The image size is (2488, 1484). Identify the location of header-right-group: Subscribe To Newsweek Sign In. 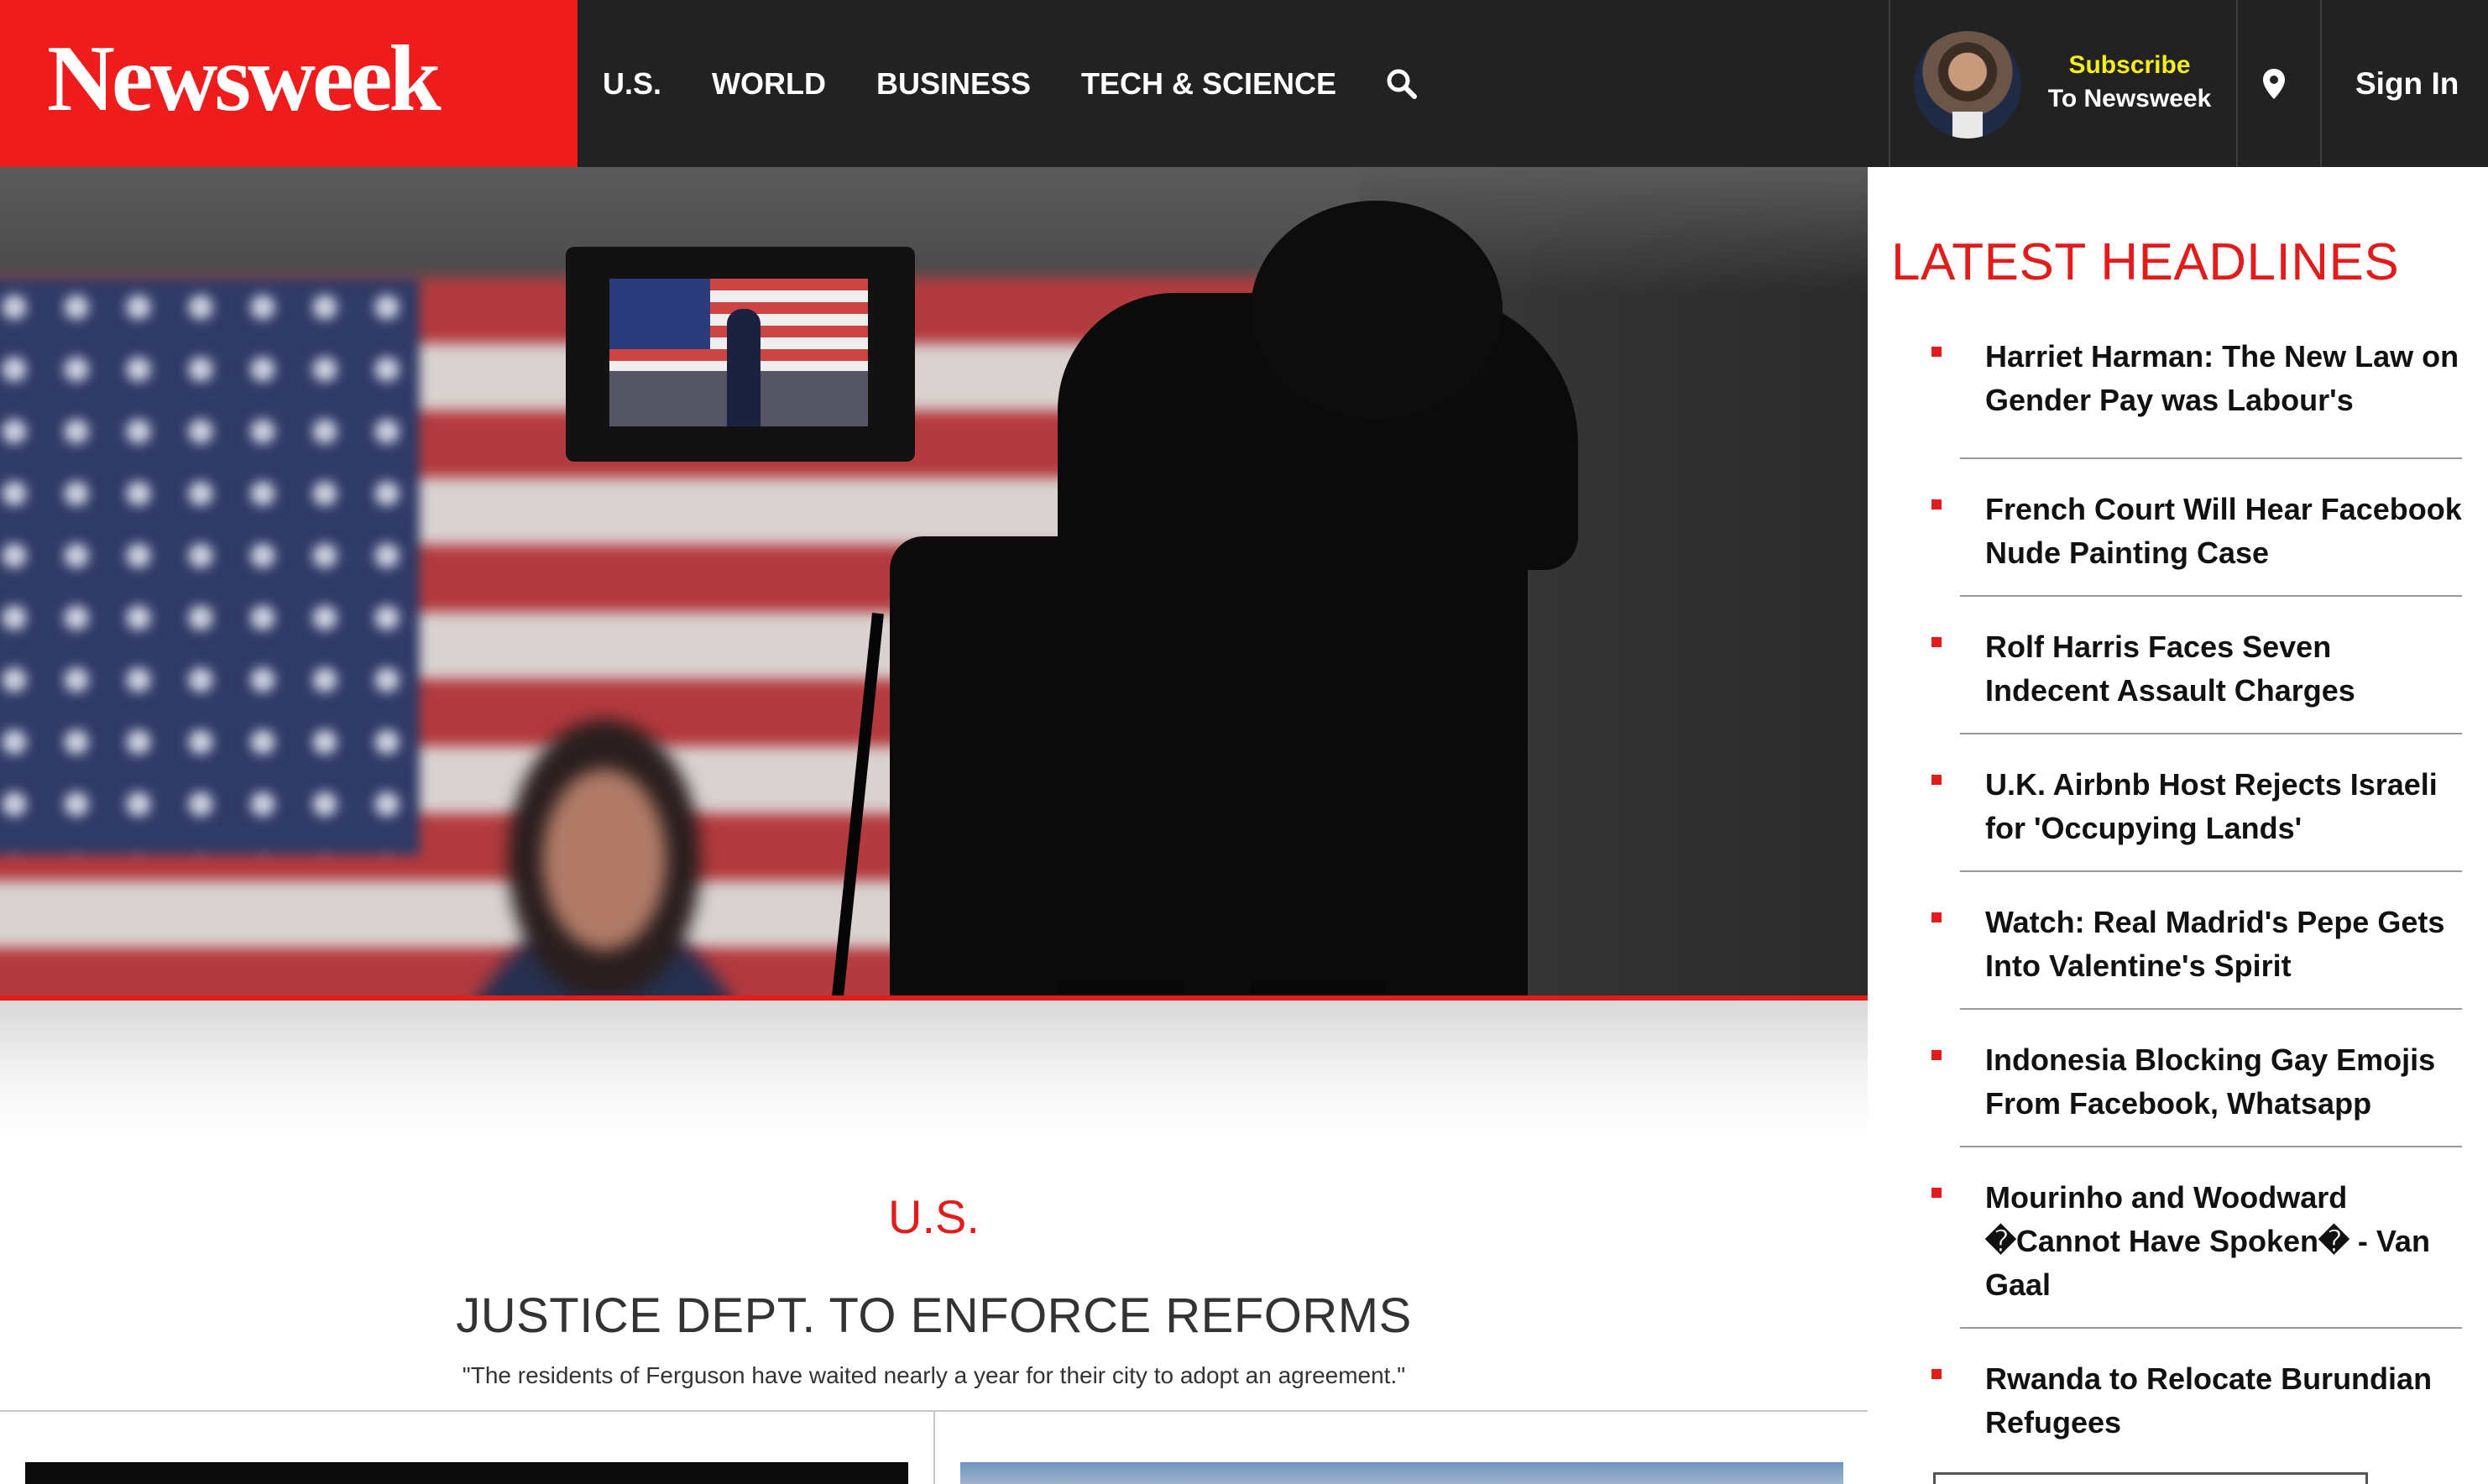
(2188, 83).